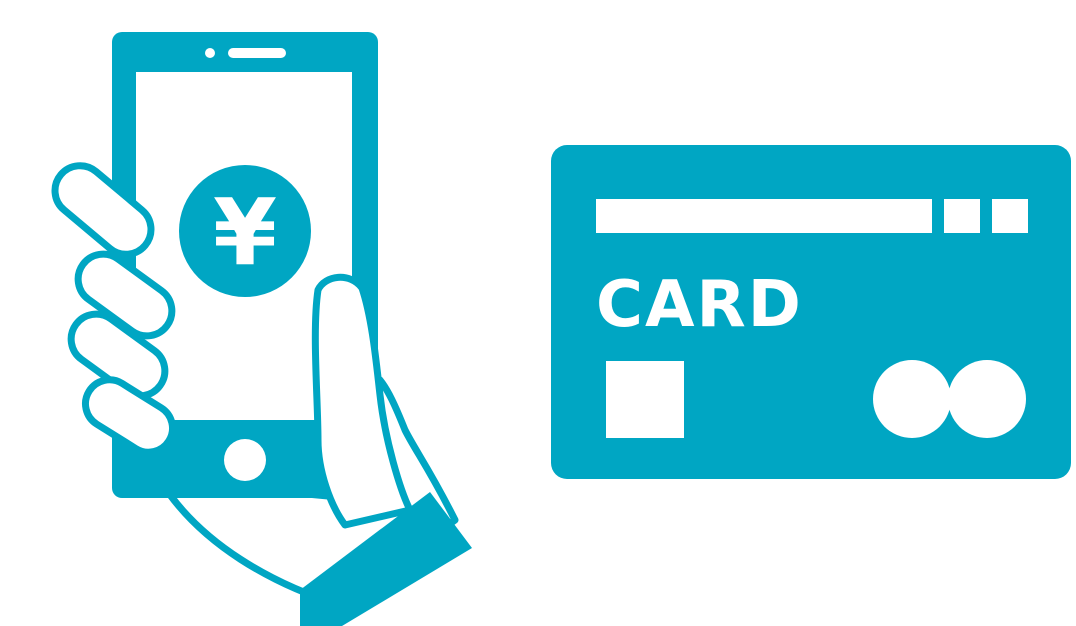 The image size is (1076, 626). I want to click on home-button-icon, so click(245, 460).